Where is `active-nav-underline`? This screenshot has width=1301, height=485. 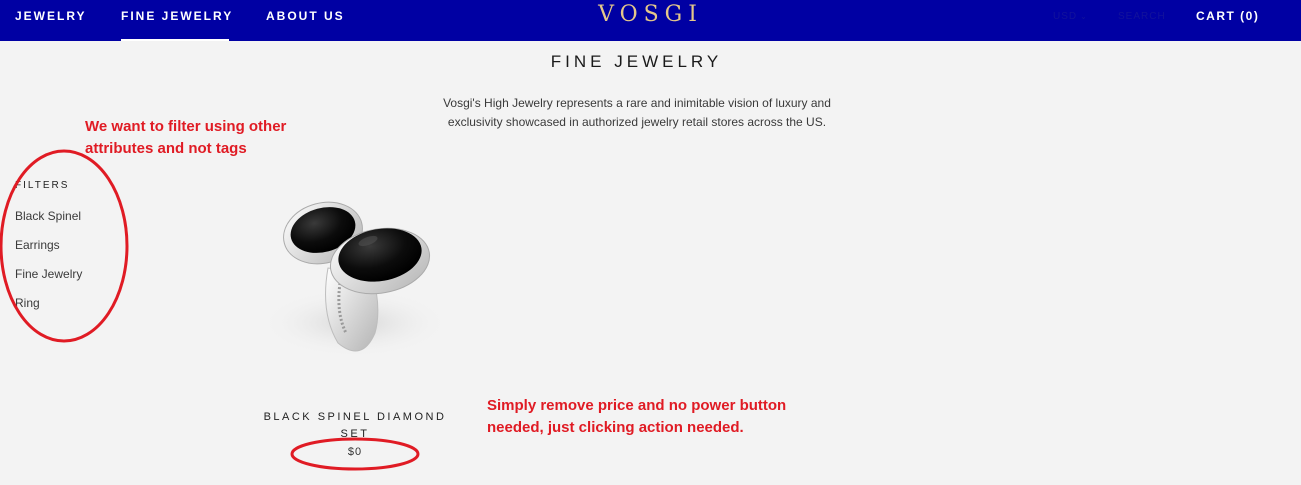
active-nav-underline is located at coordinates (175, 40).